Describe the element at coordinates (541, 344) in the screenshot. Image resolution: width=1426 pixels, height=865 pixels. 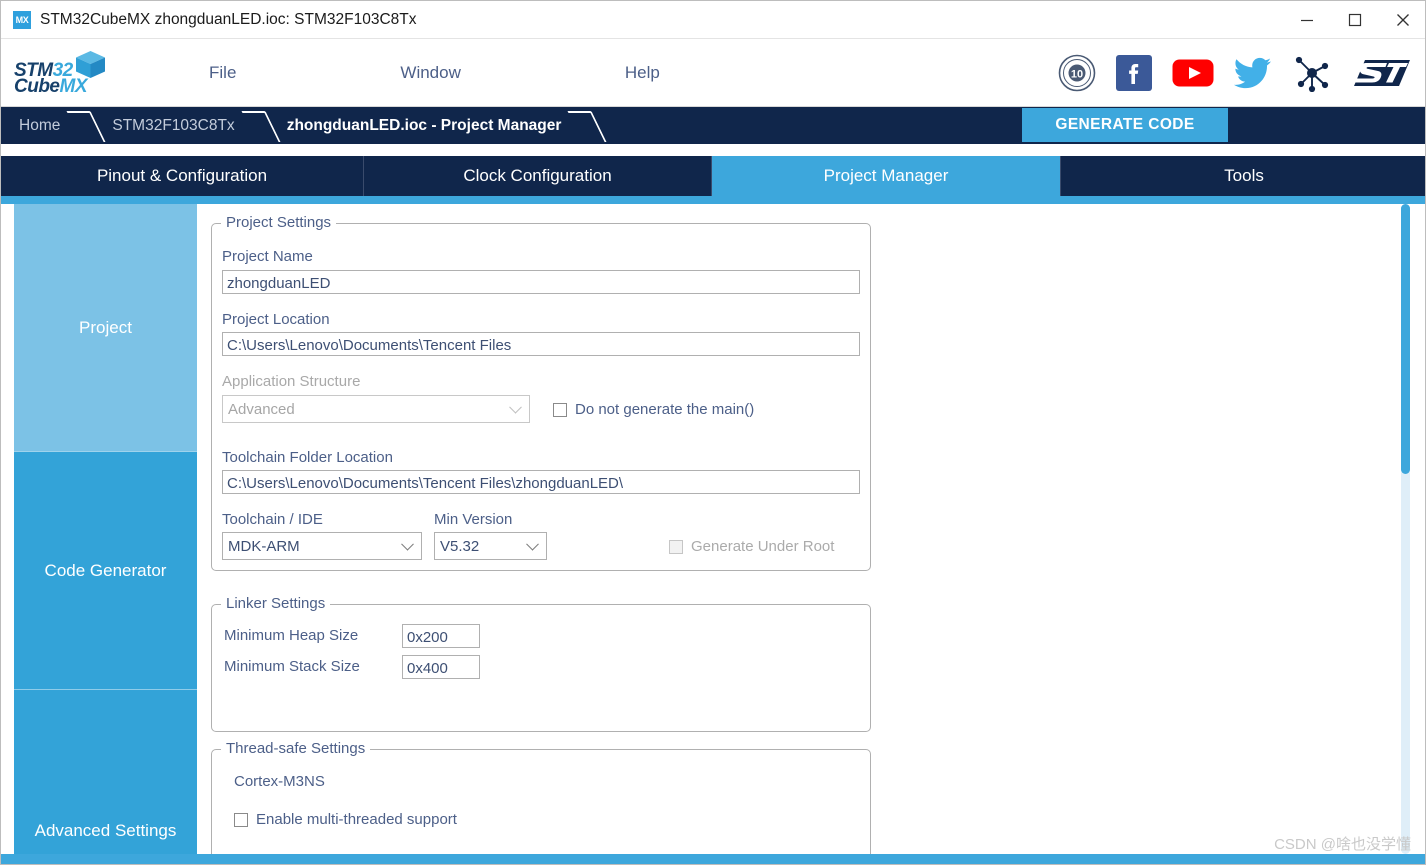
I see `project-location-input: C:\Users\Lenovo\Documents\Tencent Files` at that location.